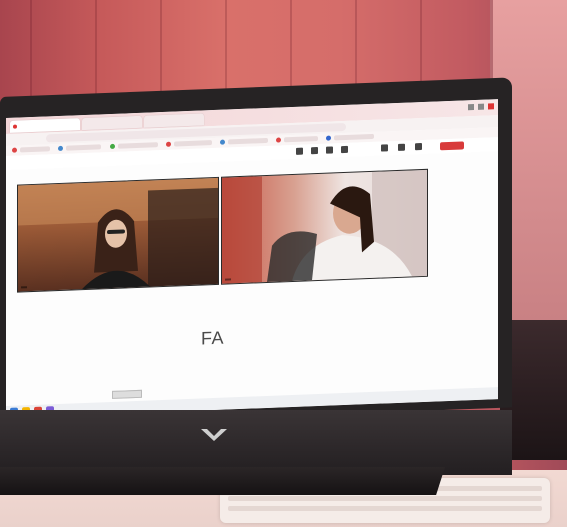 The image size is (567, 527). I want to click on leave-button, so click(452, 146).